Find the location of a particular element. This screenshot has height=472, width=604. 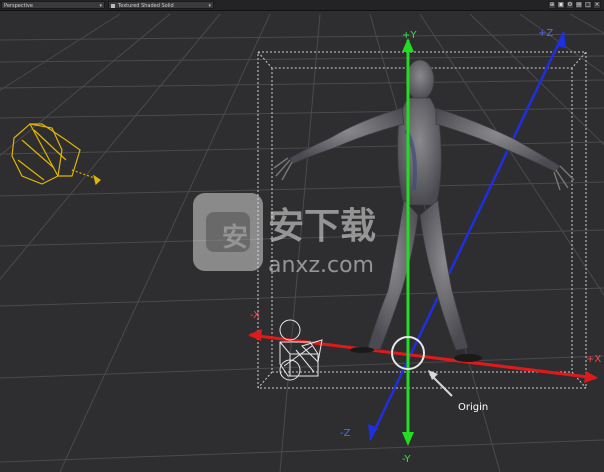

axis-label-neg-z: -Z is located at coordinates (345, 433).